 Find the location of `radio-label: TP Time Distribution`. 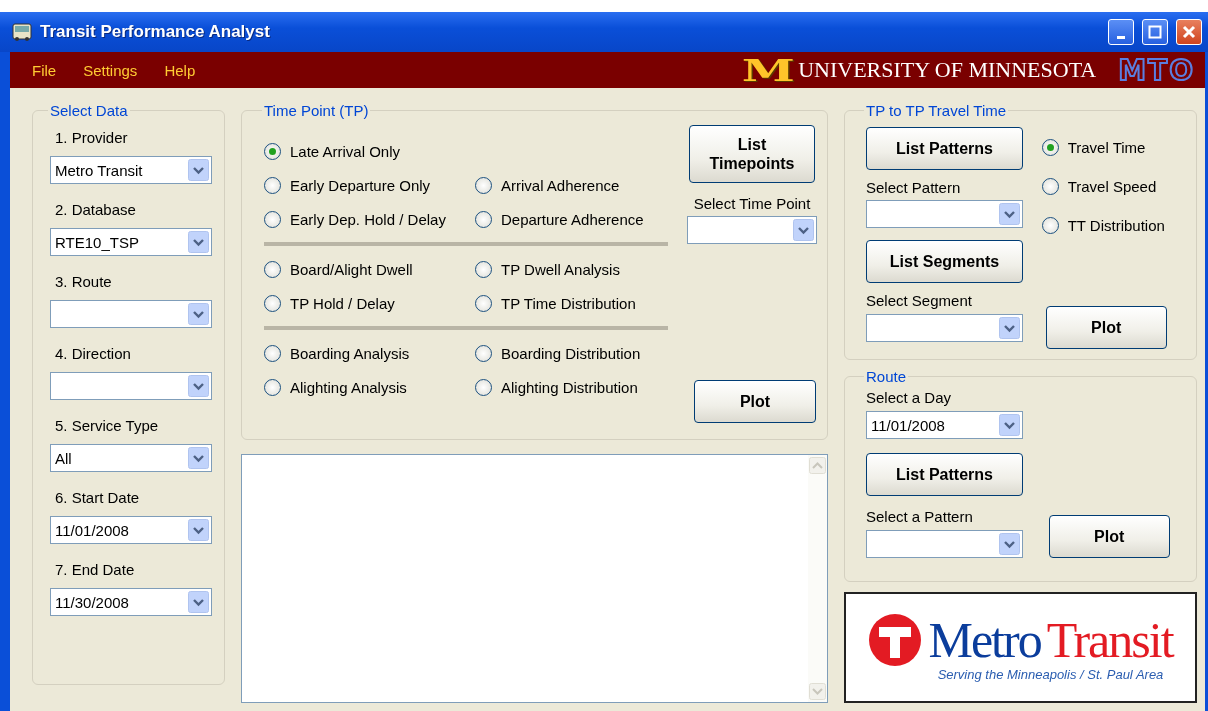

radio-label: TP Time Distribution is located at coordinates (568, 303).